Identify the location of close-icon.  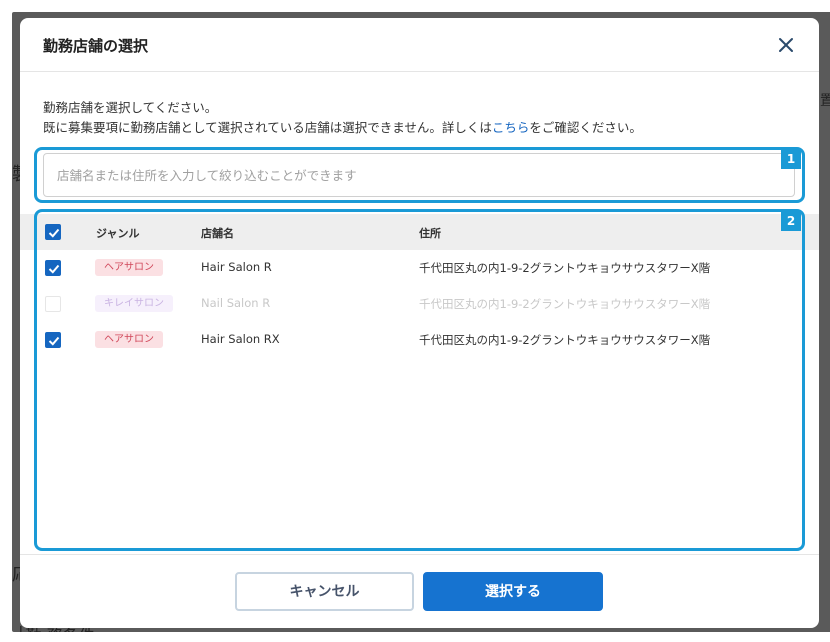
(786, 45).